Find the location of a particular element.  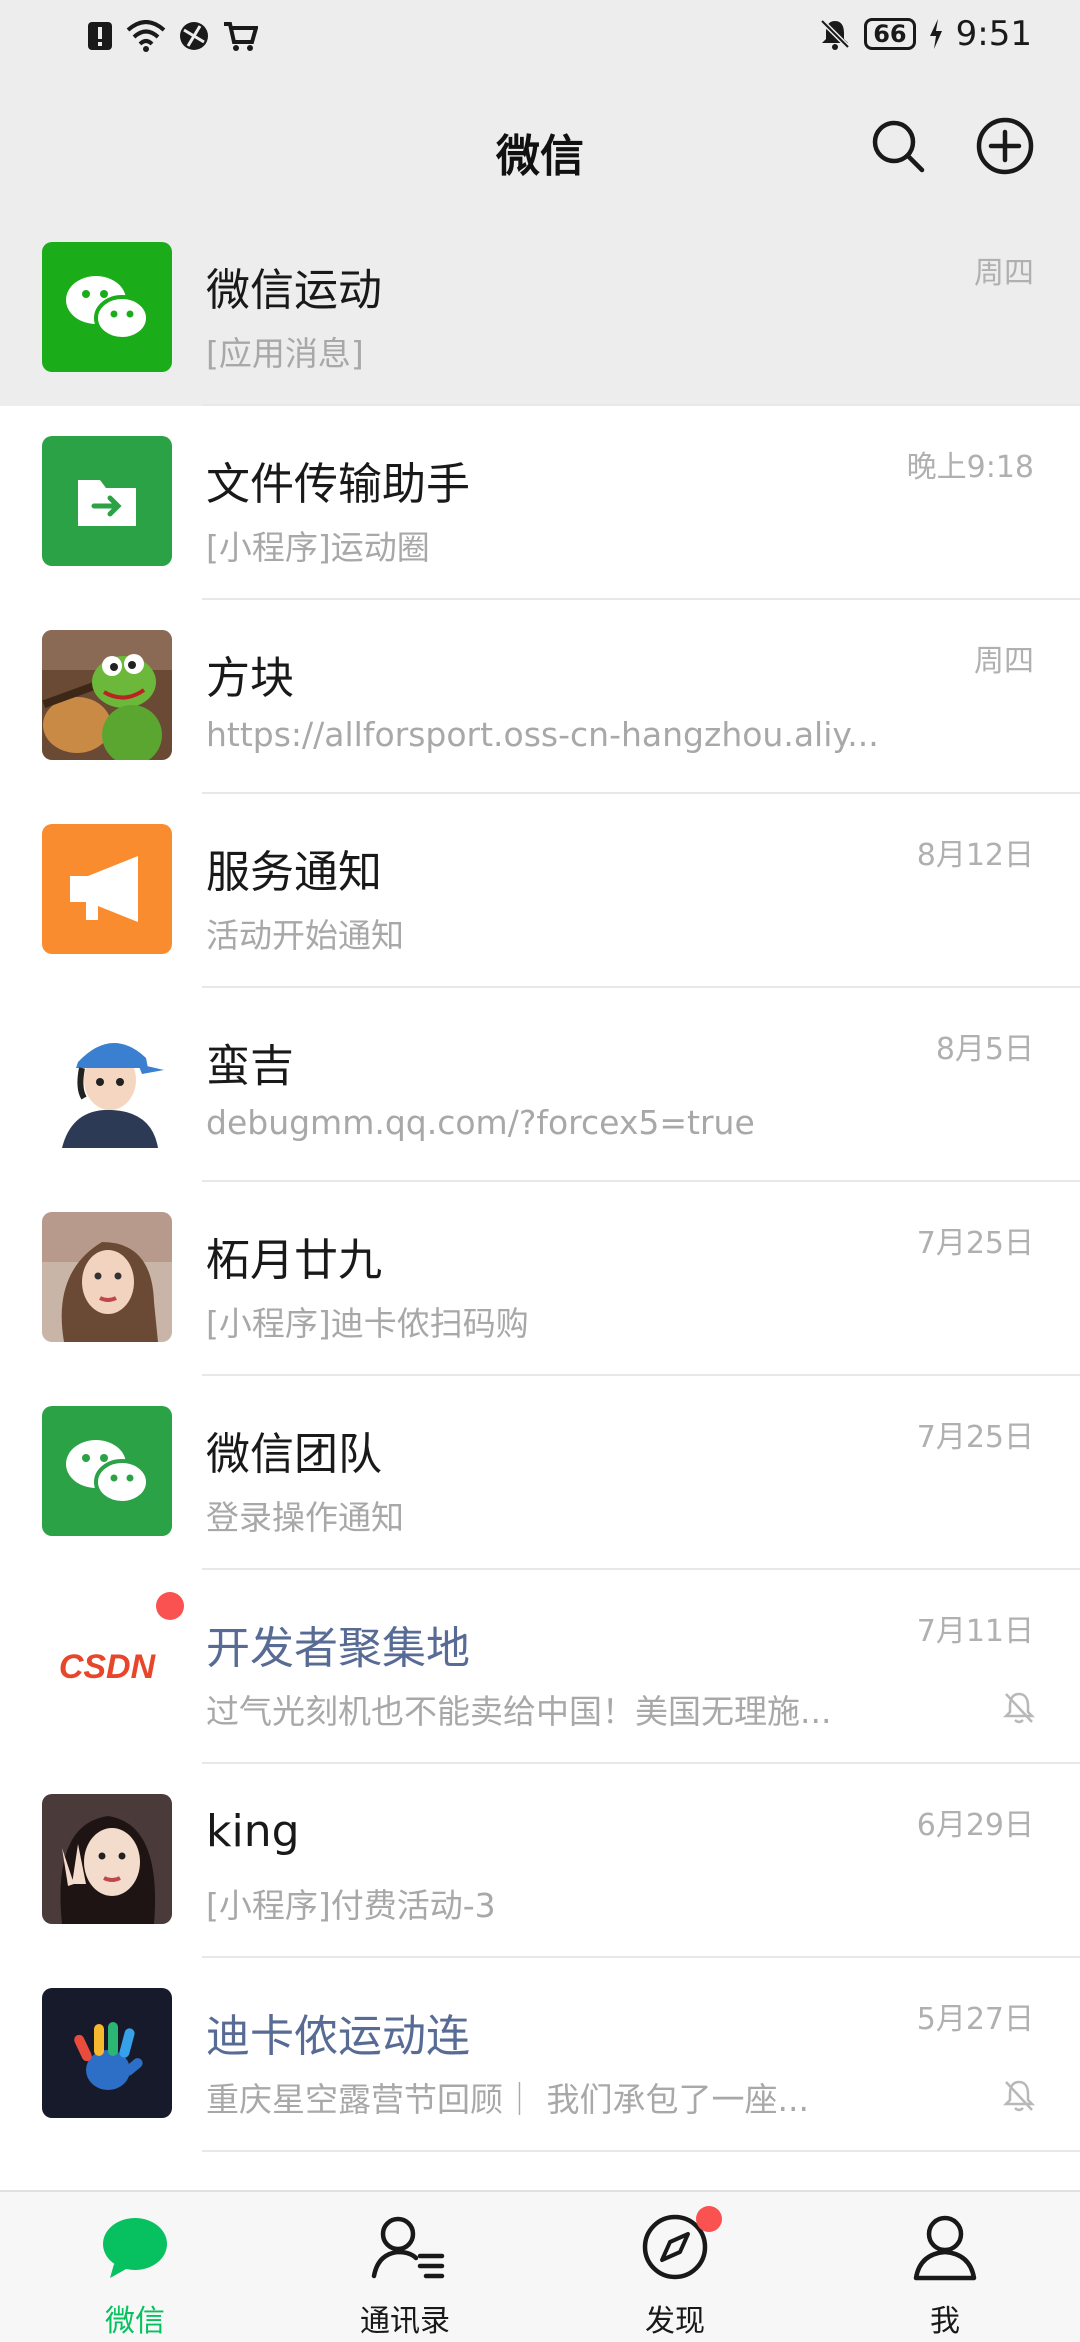

tab-discover: 发现 is located at coordinates (675, 2267).